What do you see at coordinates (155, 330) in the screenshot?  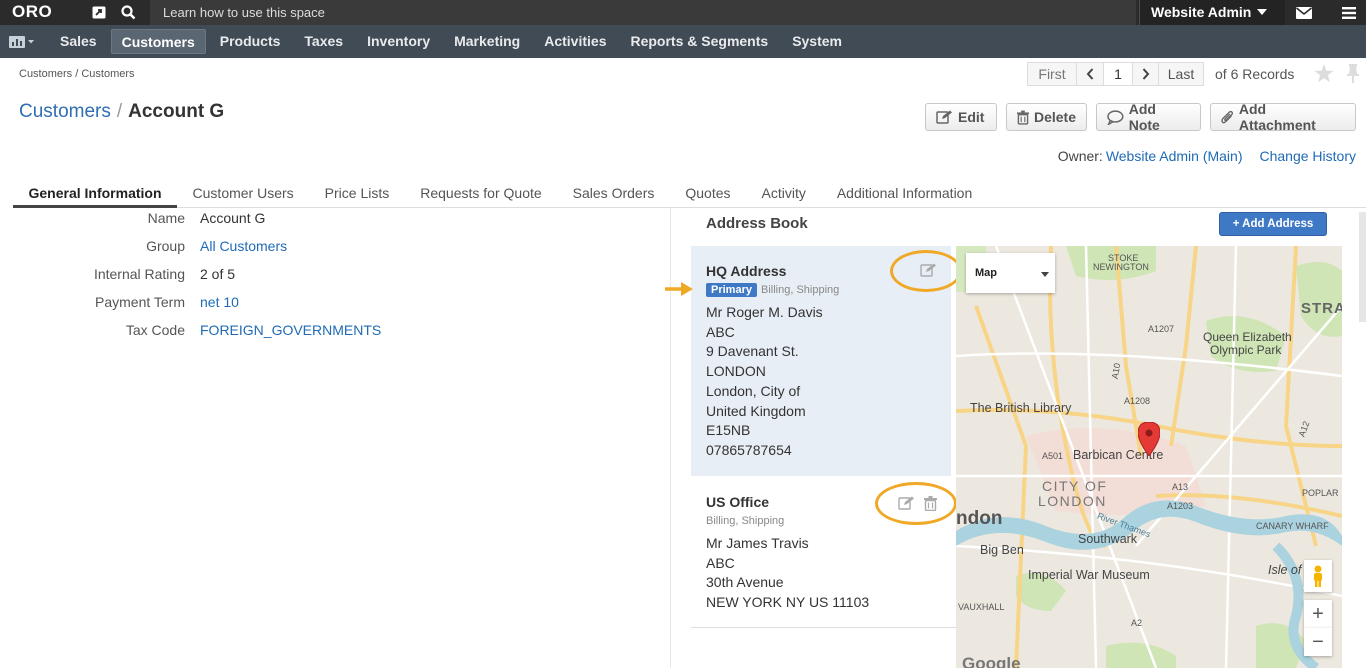 I see `tax-code-label: Tax Code` at bounding box center [155, 330].